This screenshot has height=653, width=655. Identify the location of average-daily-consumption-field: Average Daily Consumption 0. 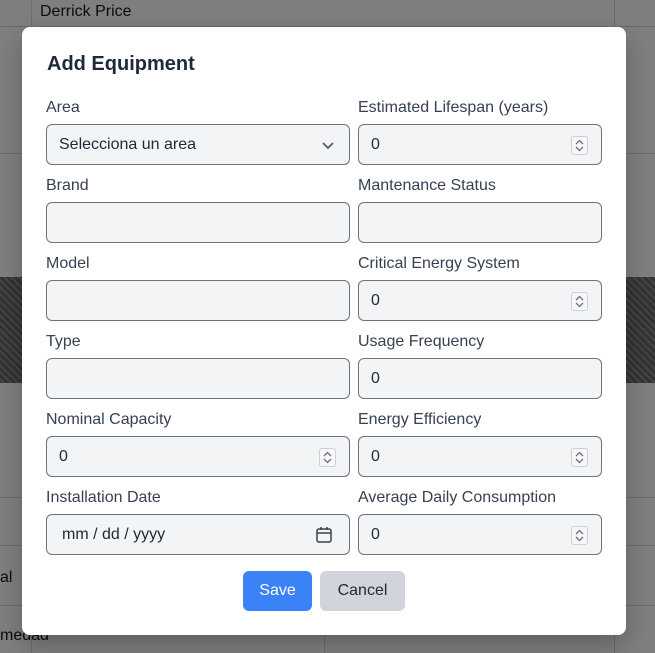
(480, 521).